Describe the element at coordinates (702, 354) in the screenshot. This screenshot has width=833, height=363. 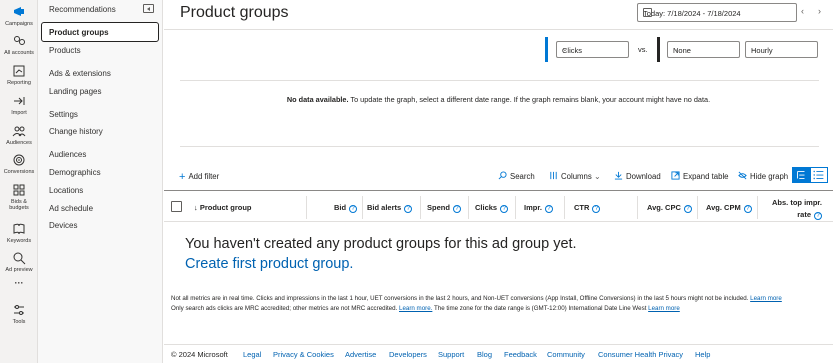
I see `footer-link-help: Help` at that location.